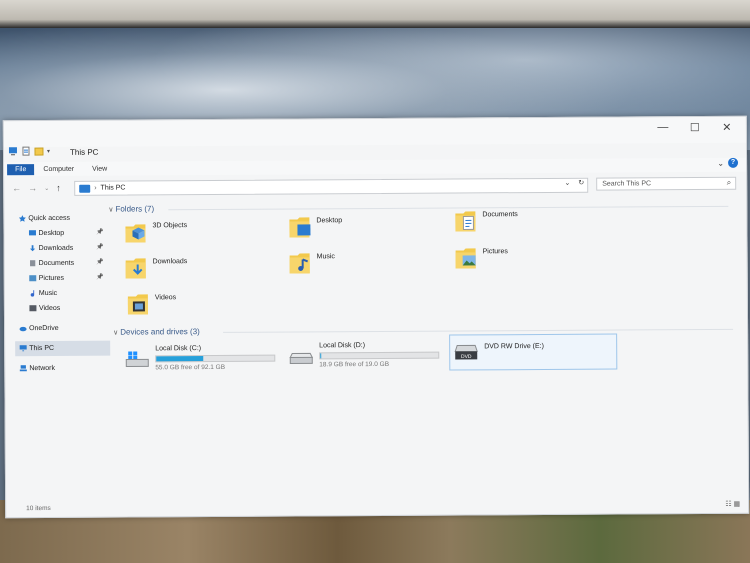  Describe the element at coordinates (732, 504) in the screenshot. I see `view-toggle-icons: ☷ ▦` at that location.